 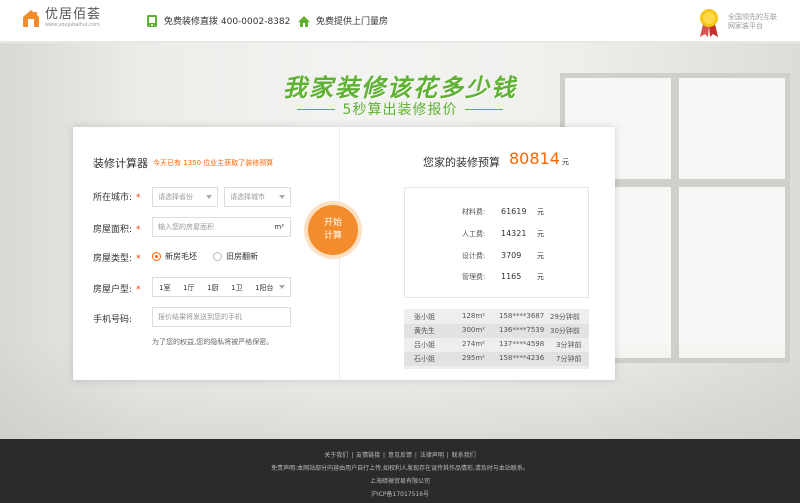 I want to click on footer-link-feedback: 意见反馈, so click(x=400, y=455).